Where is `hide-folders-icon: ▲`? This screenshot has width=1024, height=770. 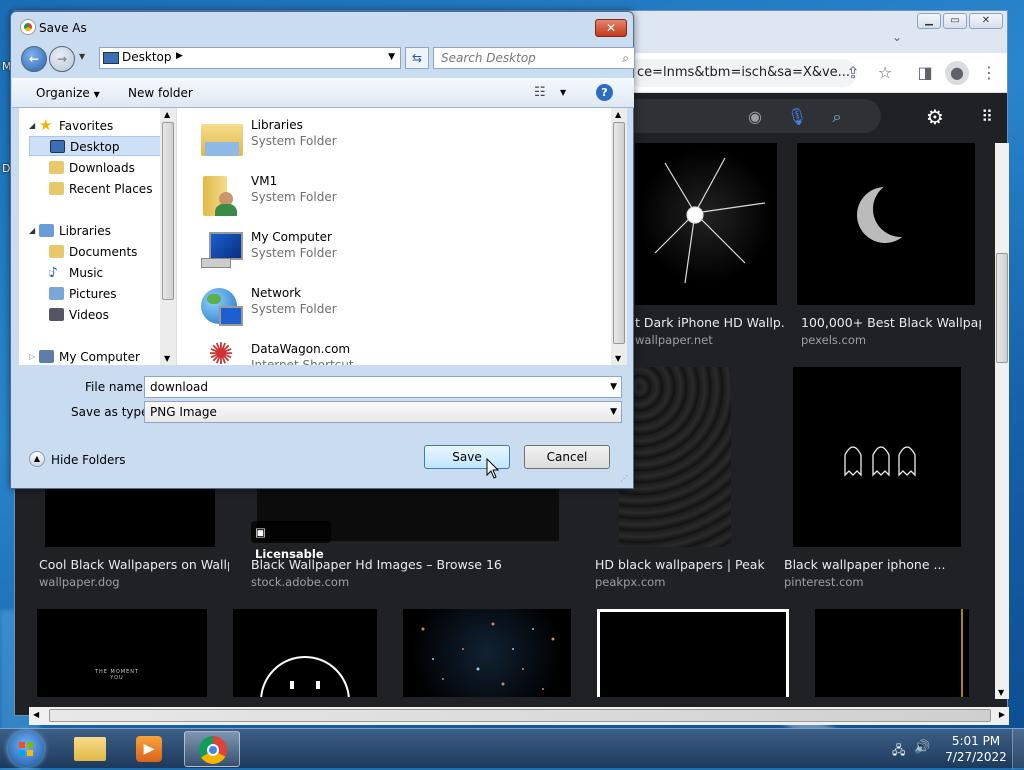
hide-folders-icon: ▲ is located at coordinates (37, 459).